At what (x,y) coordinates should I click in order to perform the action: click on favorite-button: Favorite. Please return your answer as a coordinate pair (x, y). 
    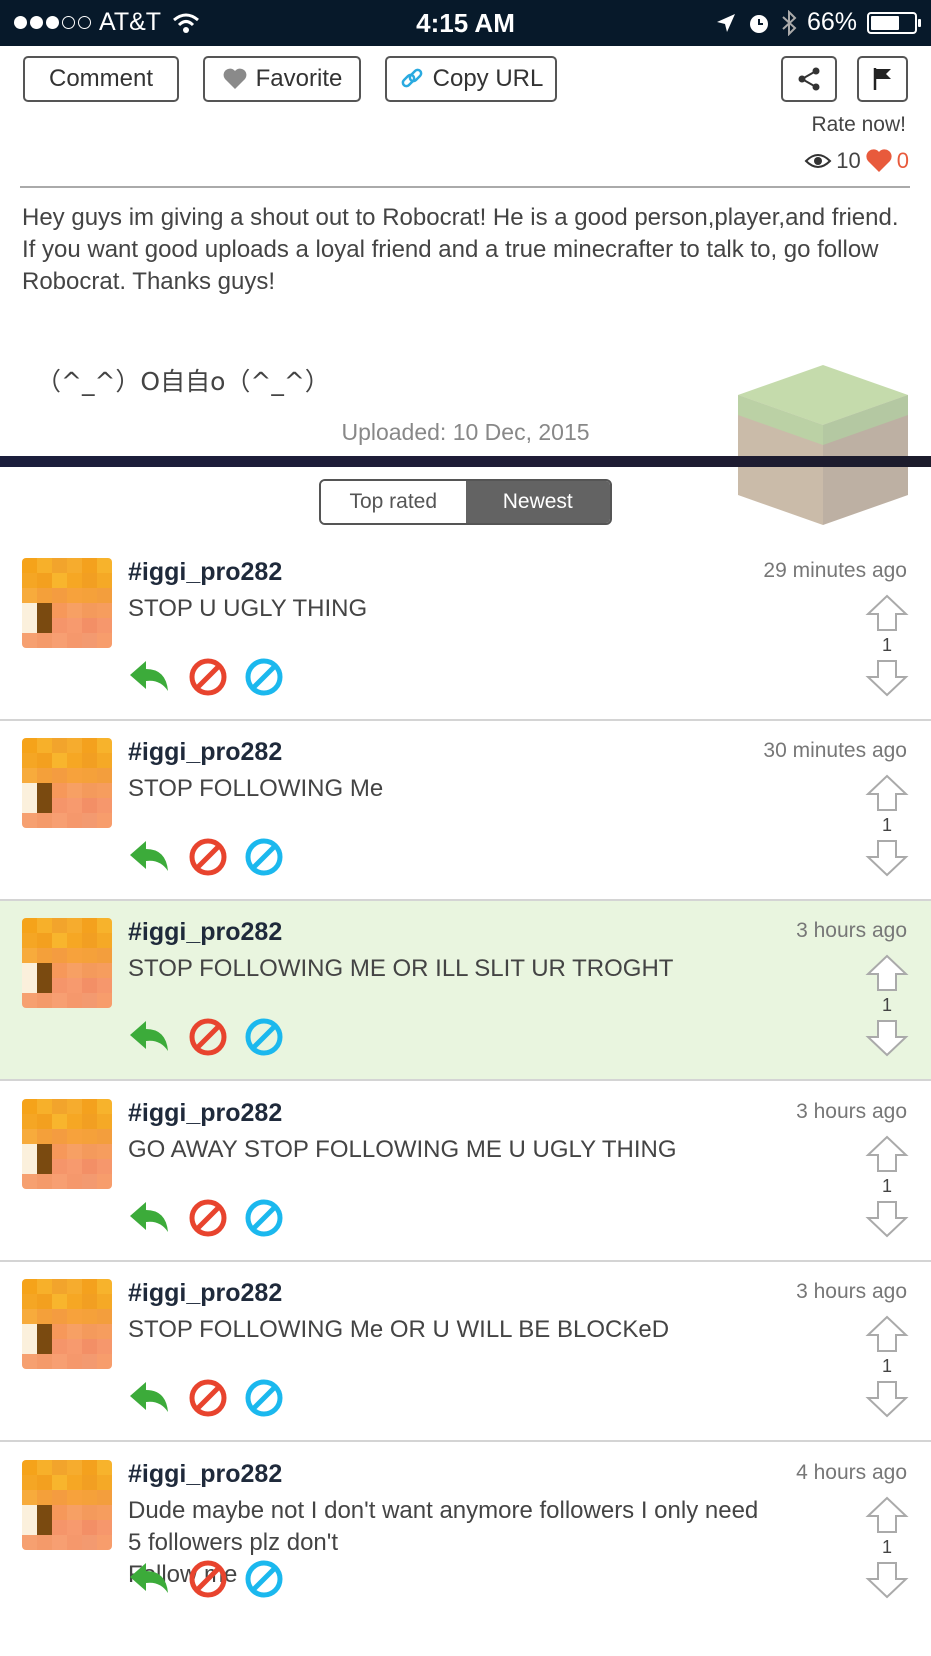
    Looking at the image, I should click on (282, 79).